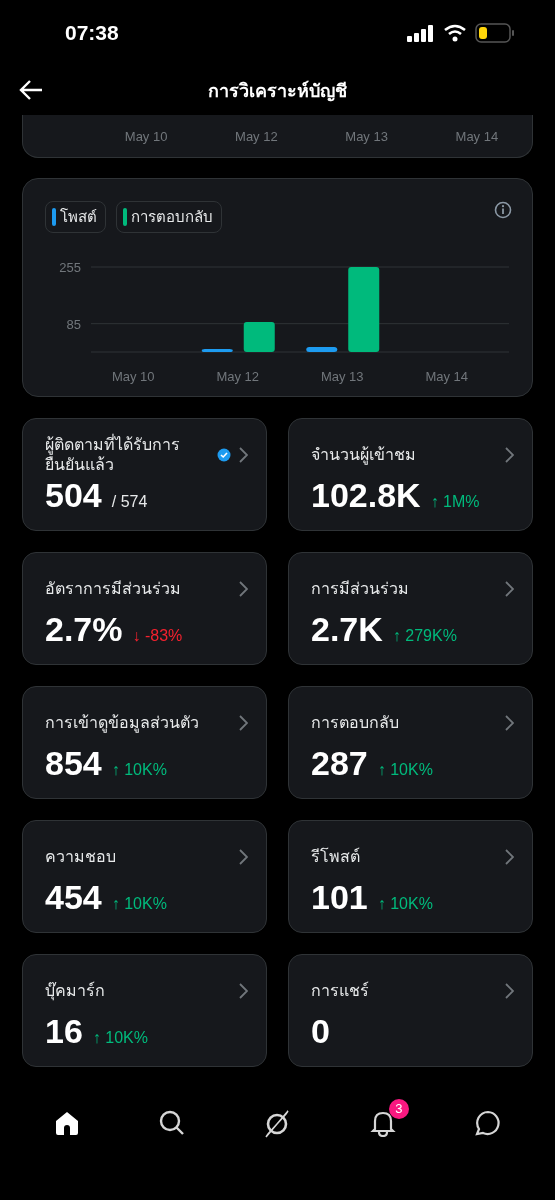 The height and width of the screenshot is (1200, 555). What do you see at coordinates (64, 1031) in the screenshot?
I see `stat-value: 16` at bounding box center [64, 1031].